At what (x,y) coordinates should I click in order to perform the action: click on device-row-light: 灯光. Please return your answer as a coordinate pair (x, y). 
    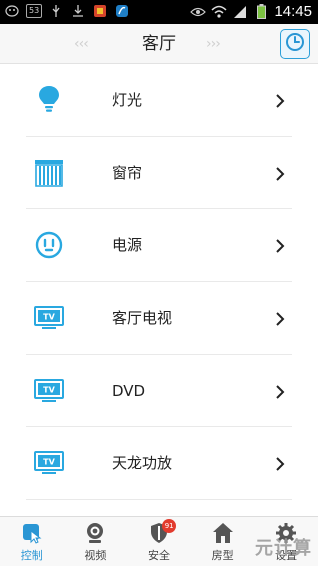
    Looking at the image, I should click on (159, 100).